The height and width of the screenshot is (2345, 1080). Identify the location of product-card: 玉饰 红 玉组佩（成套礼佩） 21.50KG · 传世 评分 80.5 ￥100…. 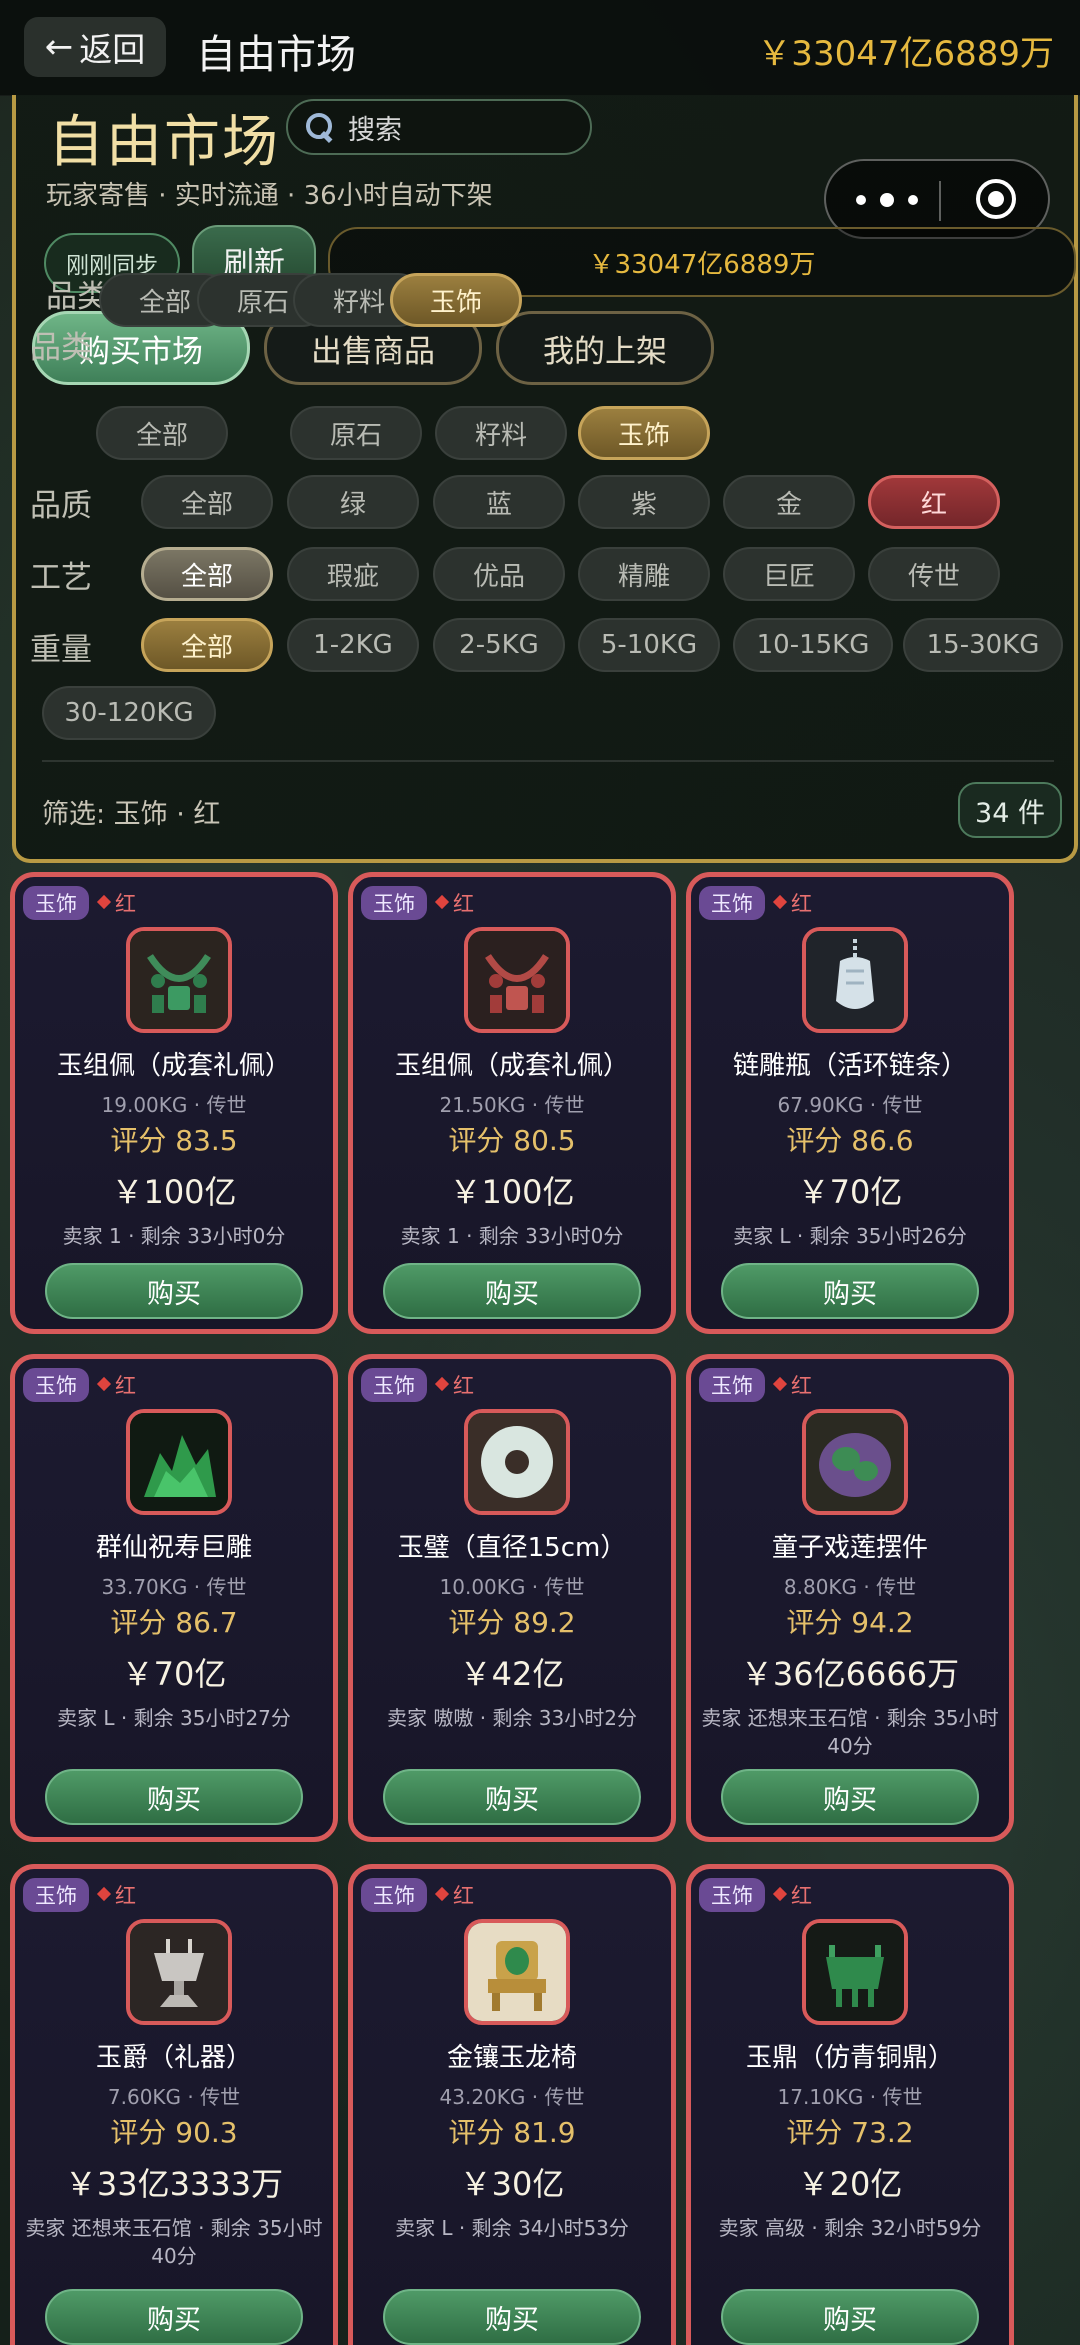
(512, 1103).